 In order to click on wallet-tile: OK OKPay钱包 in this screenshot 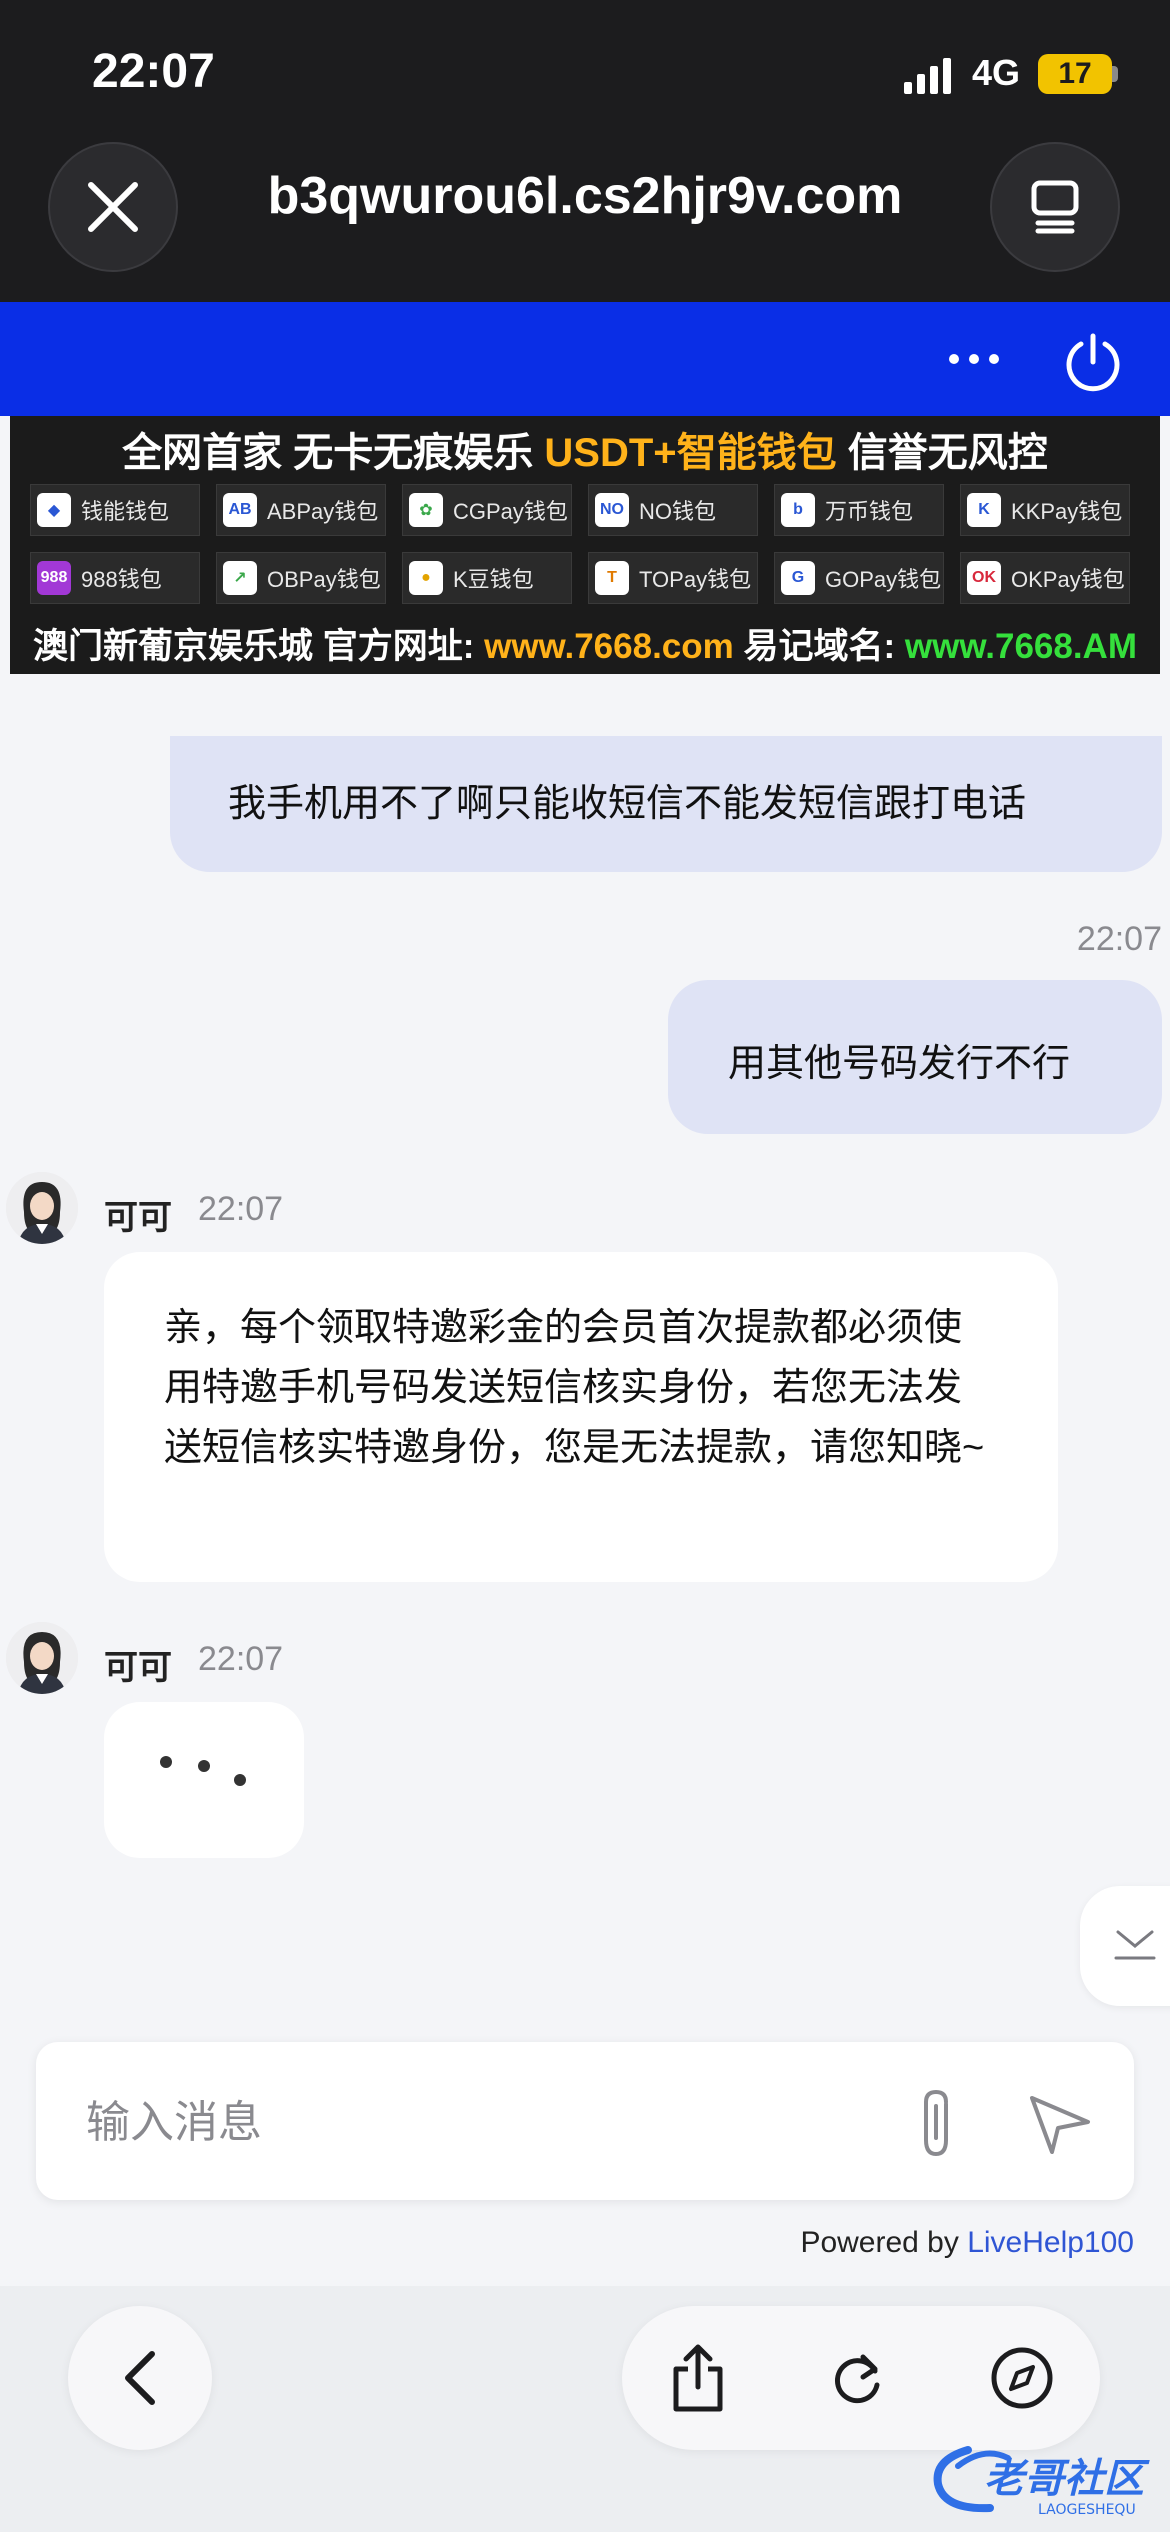, I will do `click(1045, 578)`.